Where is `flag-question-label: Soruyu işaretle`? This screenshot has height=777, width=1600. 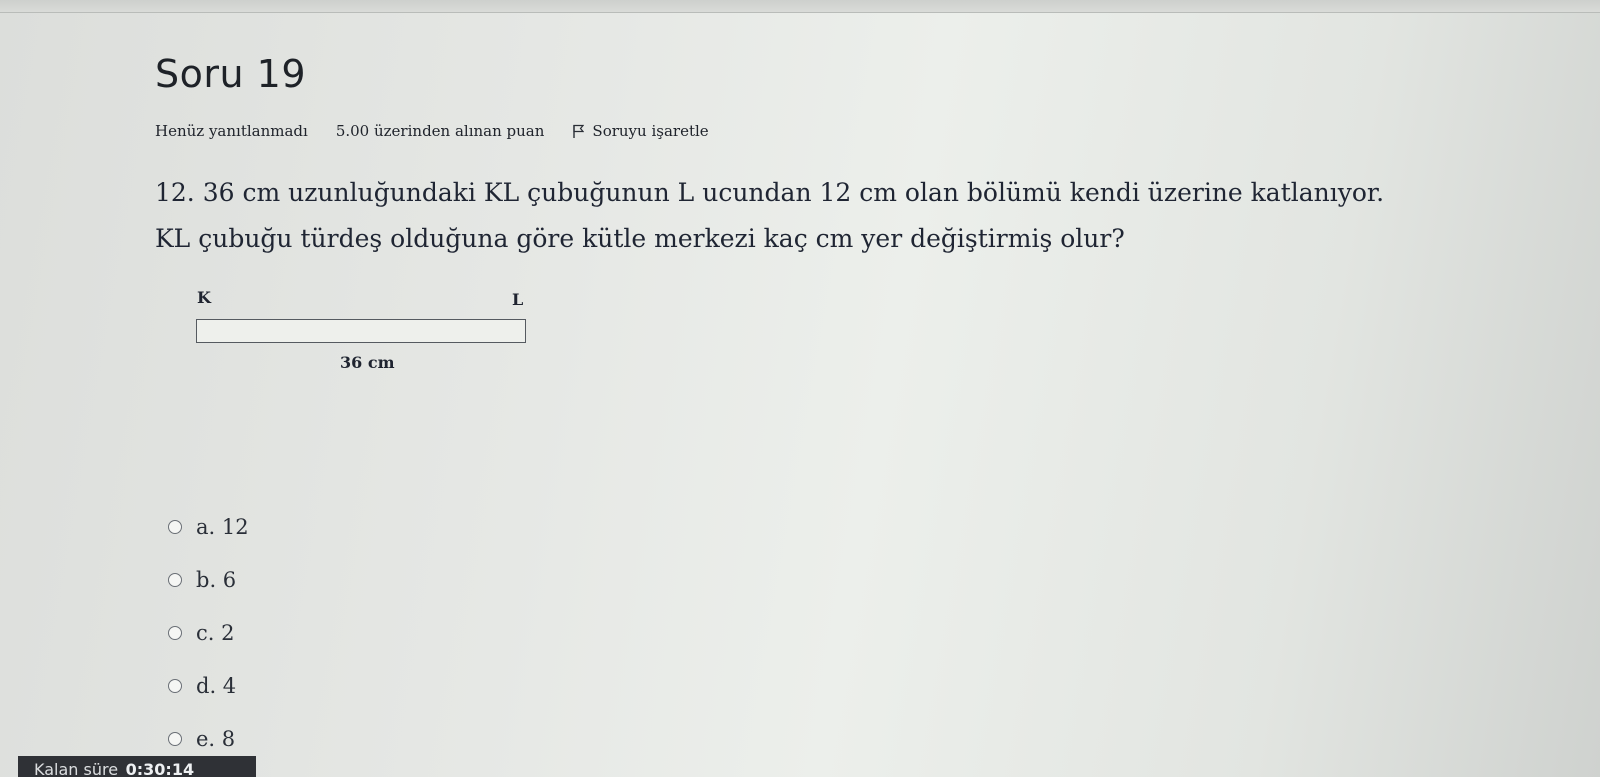
flag-question-label: Soruyu işaretle is located at coordinates (650, 131).